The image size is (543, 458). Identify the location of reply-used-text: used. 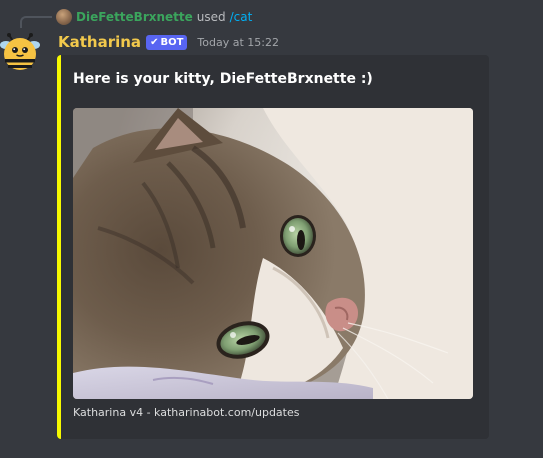
(211, 17).